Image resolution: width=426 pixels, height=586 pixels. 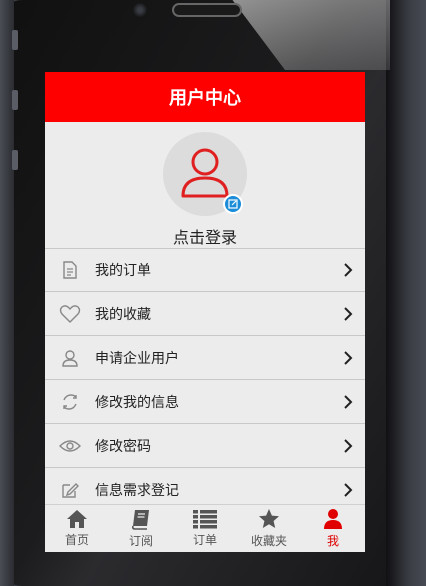 I want to click on tab-favorites: 收藏夹, so click(x=269, y=528).